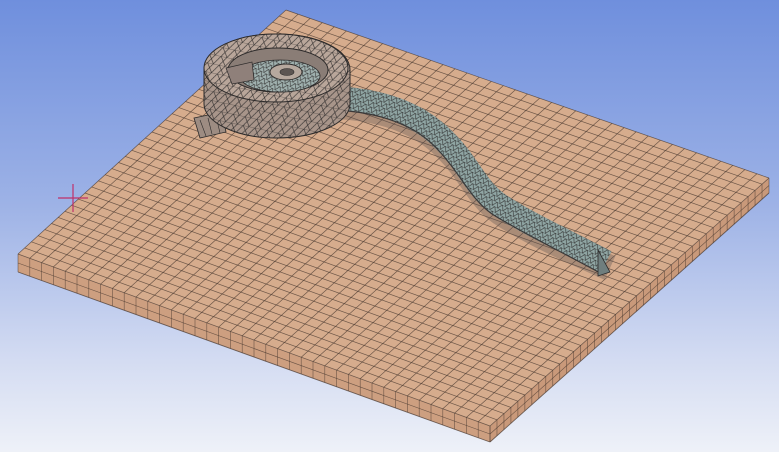 The height and width of the screenshot is (452, 779). What do you see at coordinates (287, 72) in the screenshot?
I see `mesh-ring-hole` at bounding box center [287, 72].